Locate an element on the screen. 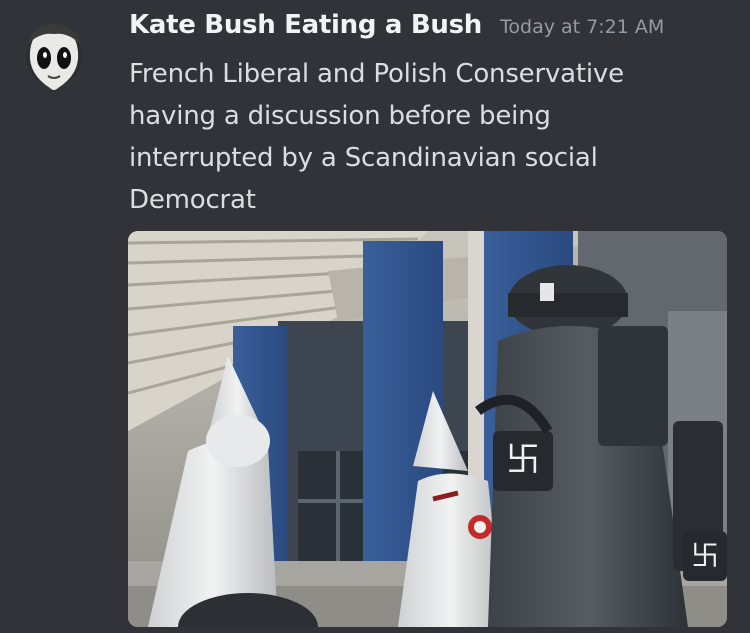  avatar is located at coordinates (54, 58).